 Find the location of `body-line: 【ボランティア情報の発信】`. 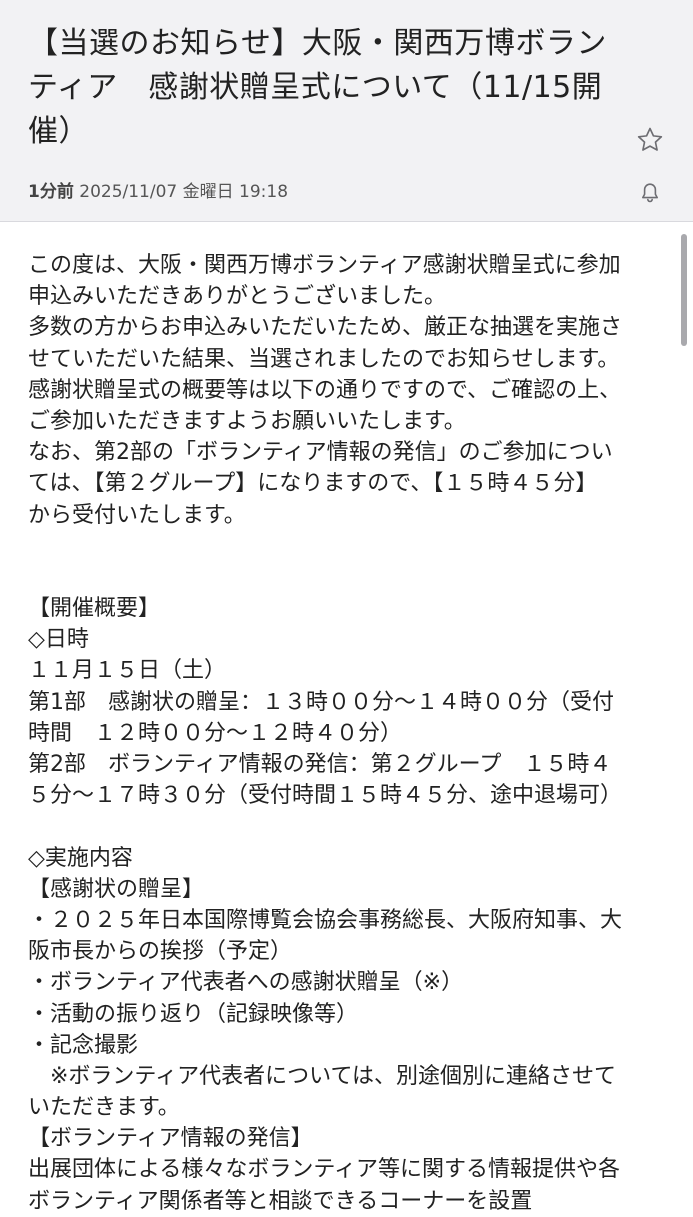

body-line: 【ボランティア情報の発信】 is located at coordinates (170, 1139).